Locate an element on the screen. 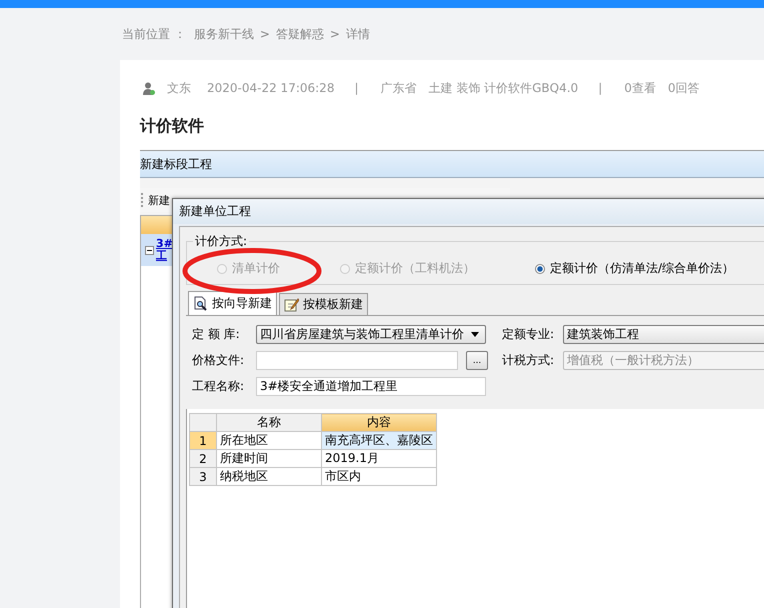  table-cell: 所建时间 is located at coordinates (269, 459).